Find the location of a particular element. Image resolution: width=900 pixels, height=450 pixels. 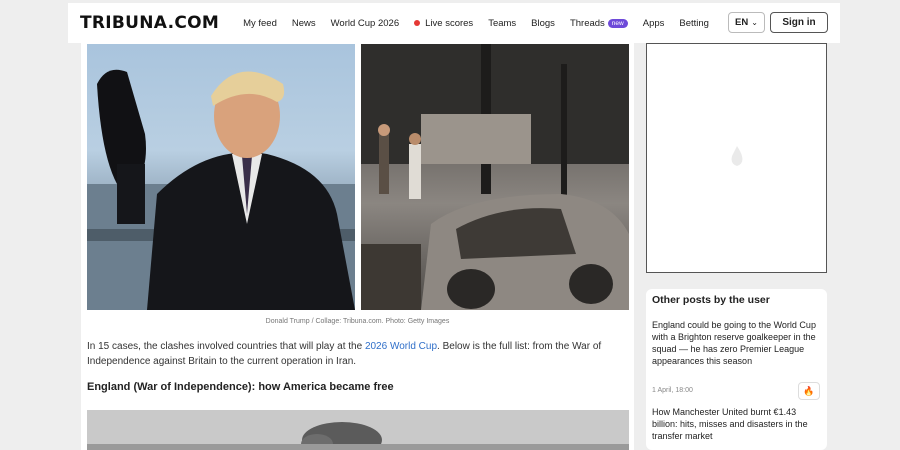

fire-icon: 🔥 is located at coordinates (809, 391).